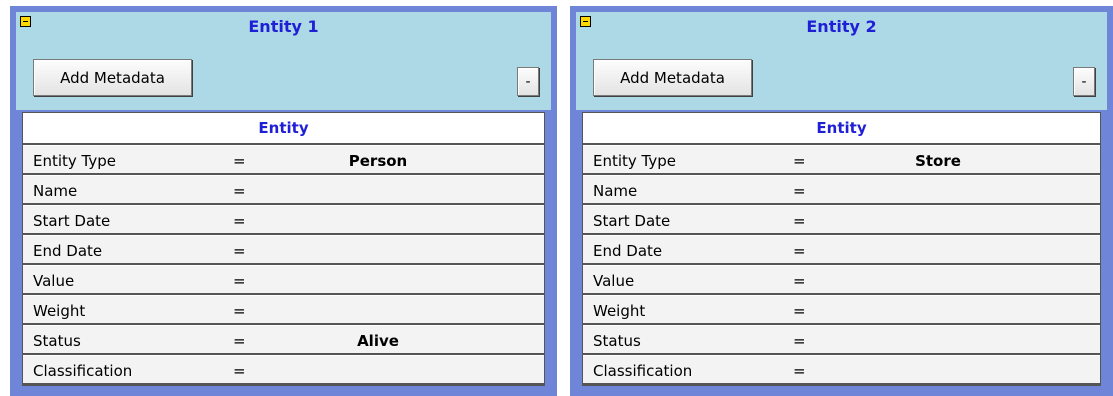 The image size is (1113, 396). Describe the element at coordinates (841, 340) in the screenshot. I see `table-row-status: Status =` at that location.